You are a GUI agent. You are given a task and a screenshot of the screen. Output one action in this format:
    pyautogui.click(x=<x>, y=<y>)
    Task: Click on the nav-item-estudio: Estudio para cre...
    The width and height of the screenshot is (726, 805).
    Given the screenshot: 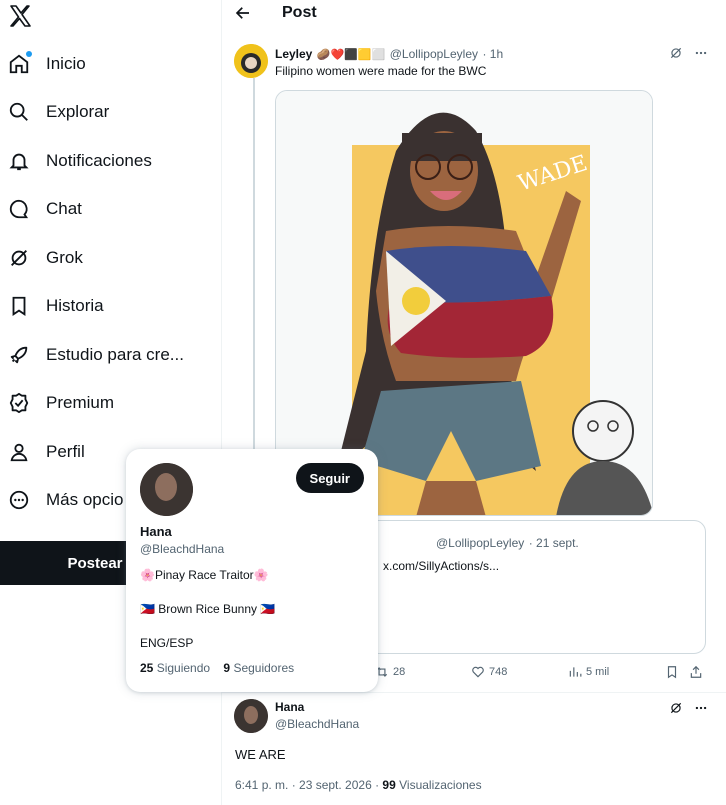 What is the action you would take?
    pyautogui.click(x=102, y=355)
    